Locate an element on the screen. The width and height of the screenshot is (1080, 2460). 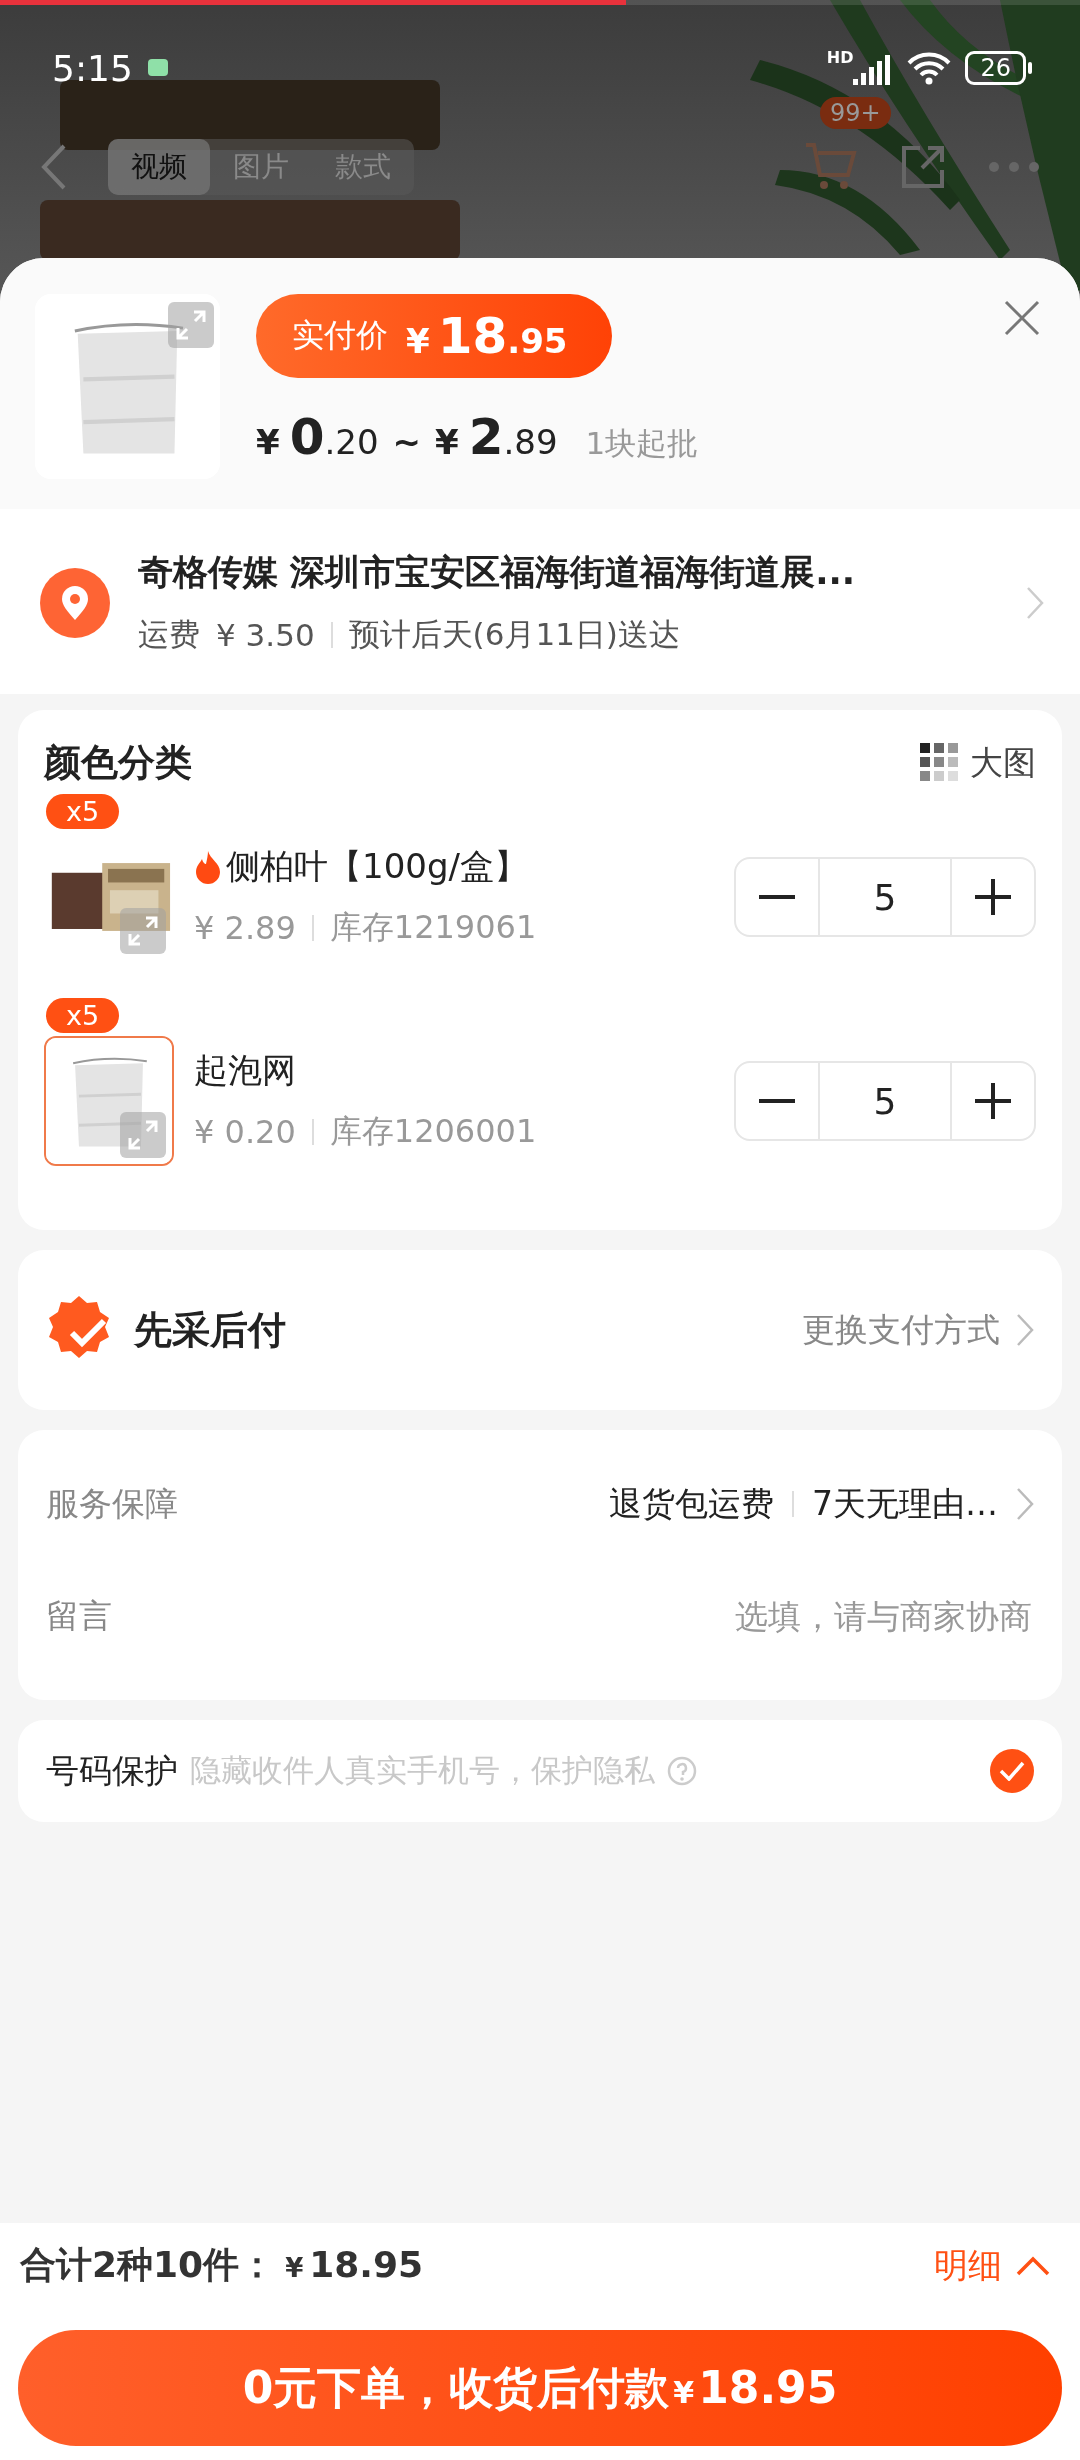
paid-price-badge: 实付价 ¥ 18.95 is located at coordinates (434, 336).